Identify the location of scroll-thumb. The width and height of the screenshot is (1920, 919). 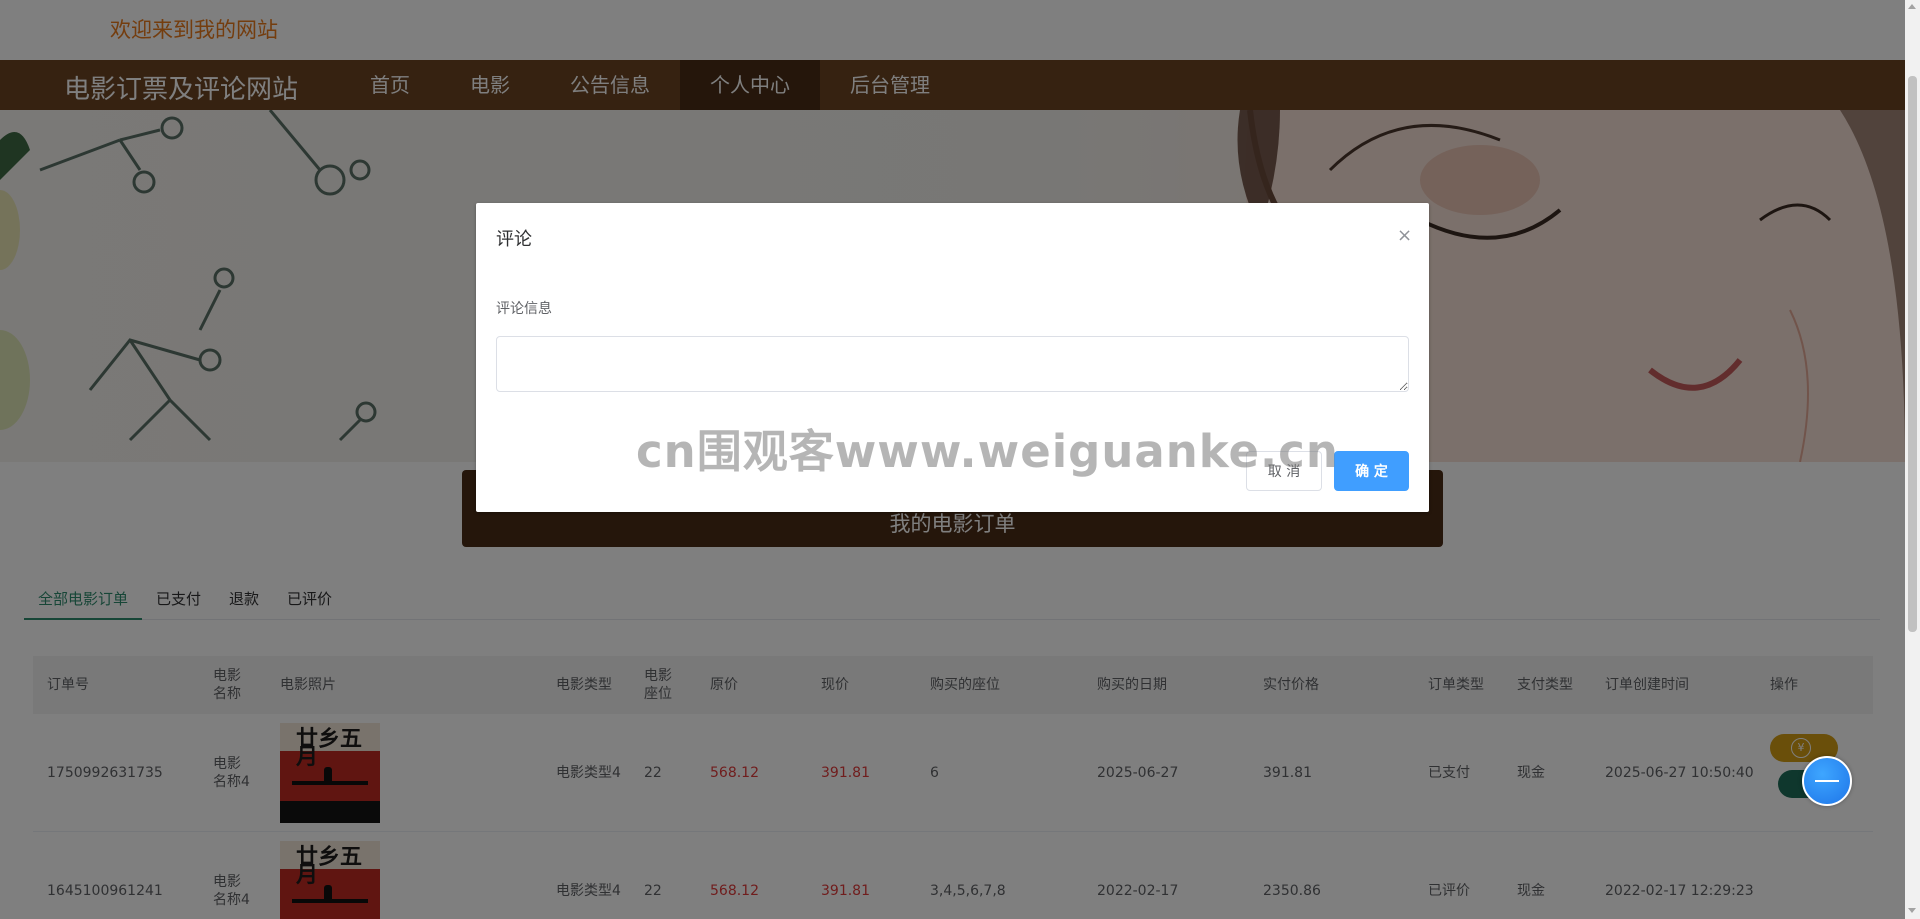
(1912, 354).